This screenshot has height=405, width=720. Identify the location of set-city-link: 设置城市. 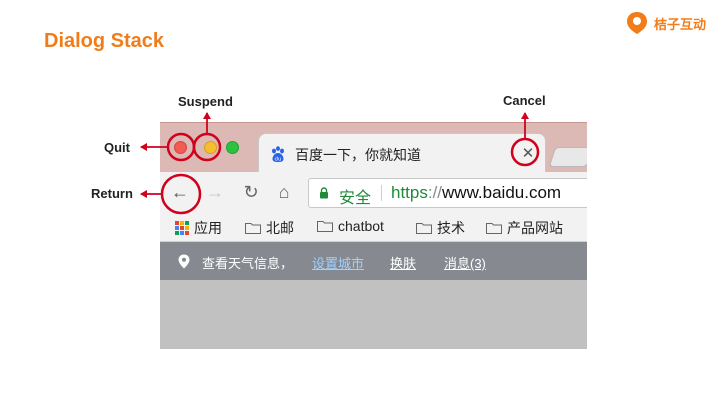
(338, 262).